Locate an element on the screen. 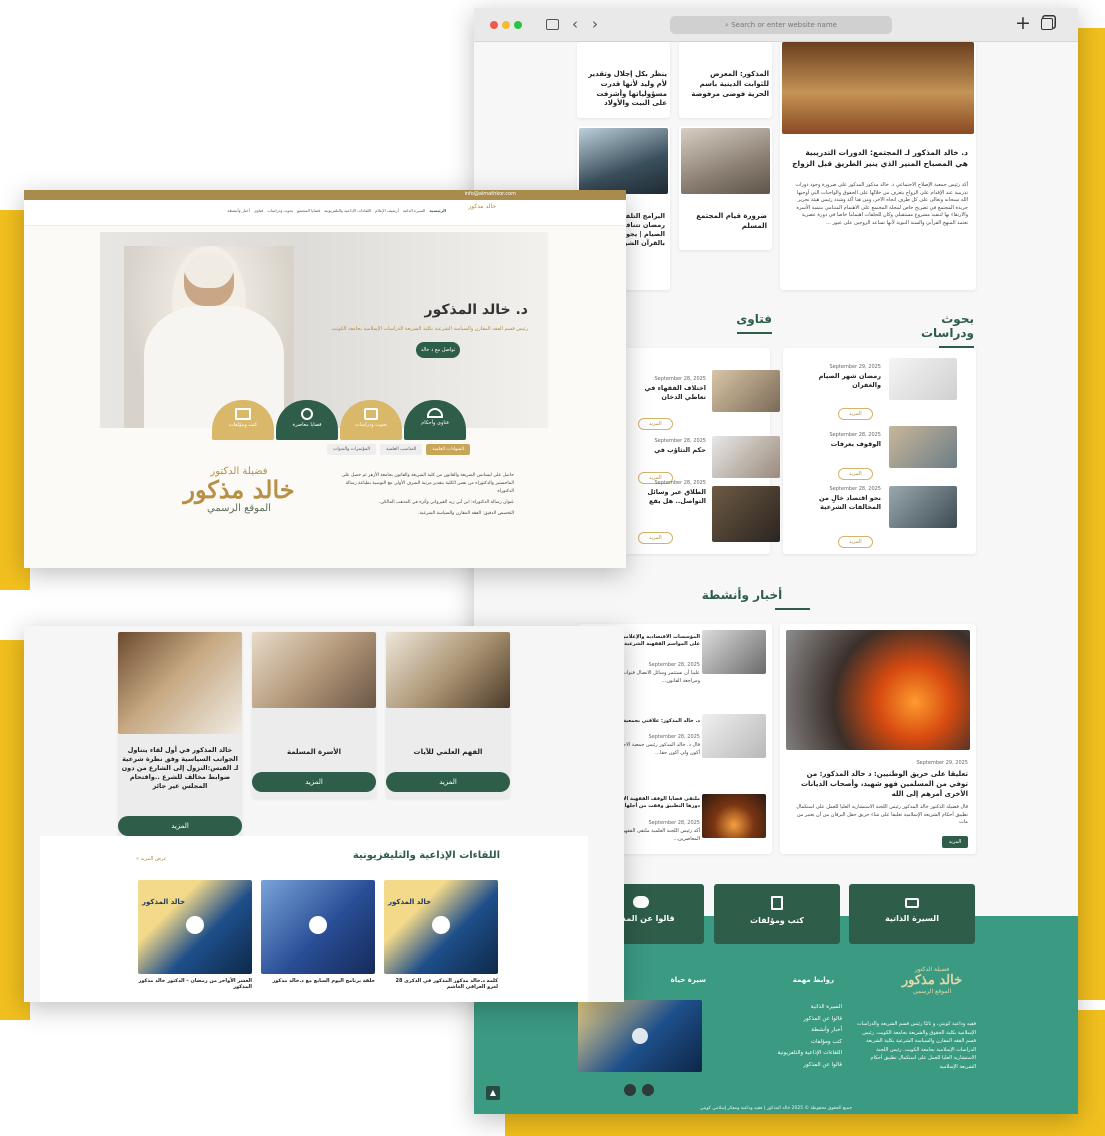  fatwa-item-title: اختلاف الفقهاء في تعاطي الدخان is located at coordinates (665, 393).